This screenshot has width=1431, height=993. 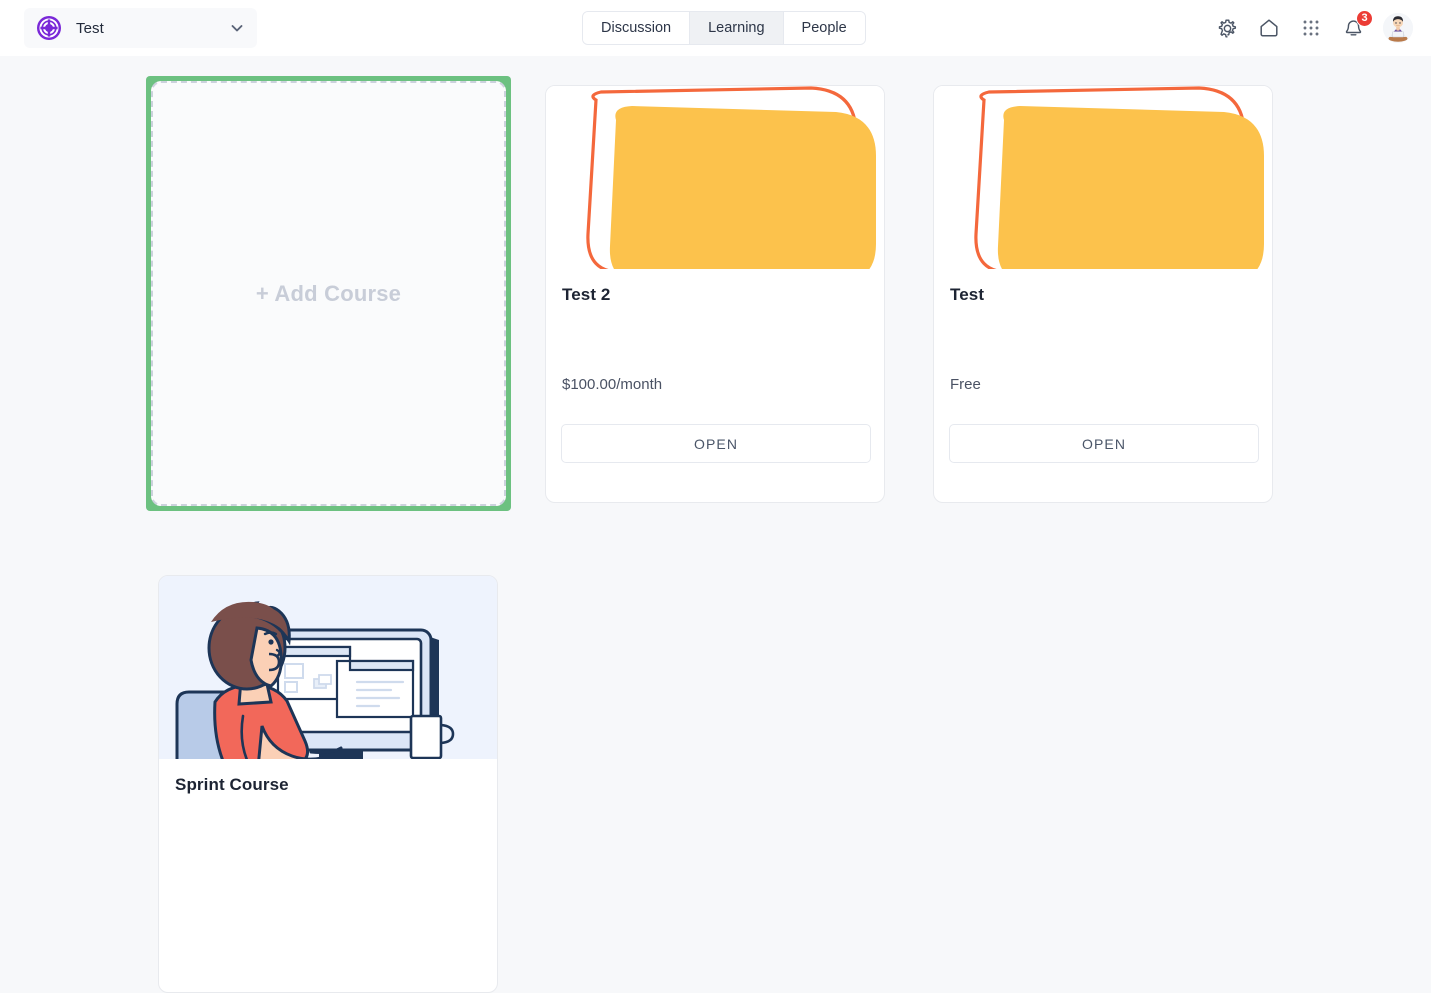 What do you see at coordinates (967, 294) in the screenshot?
I see `course-title: Test` at bounding box center [967, 294].